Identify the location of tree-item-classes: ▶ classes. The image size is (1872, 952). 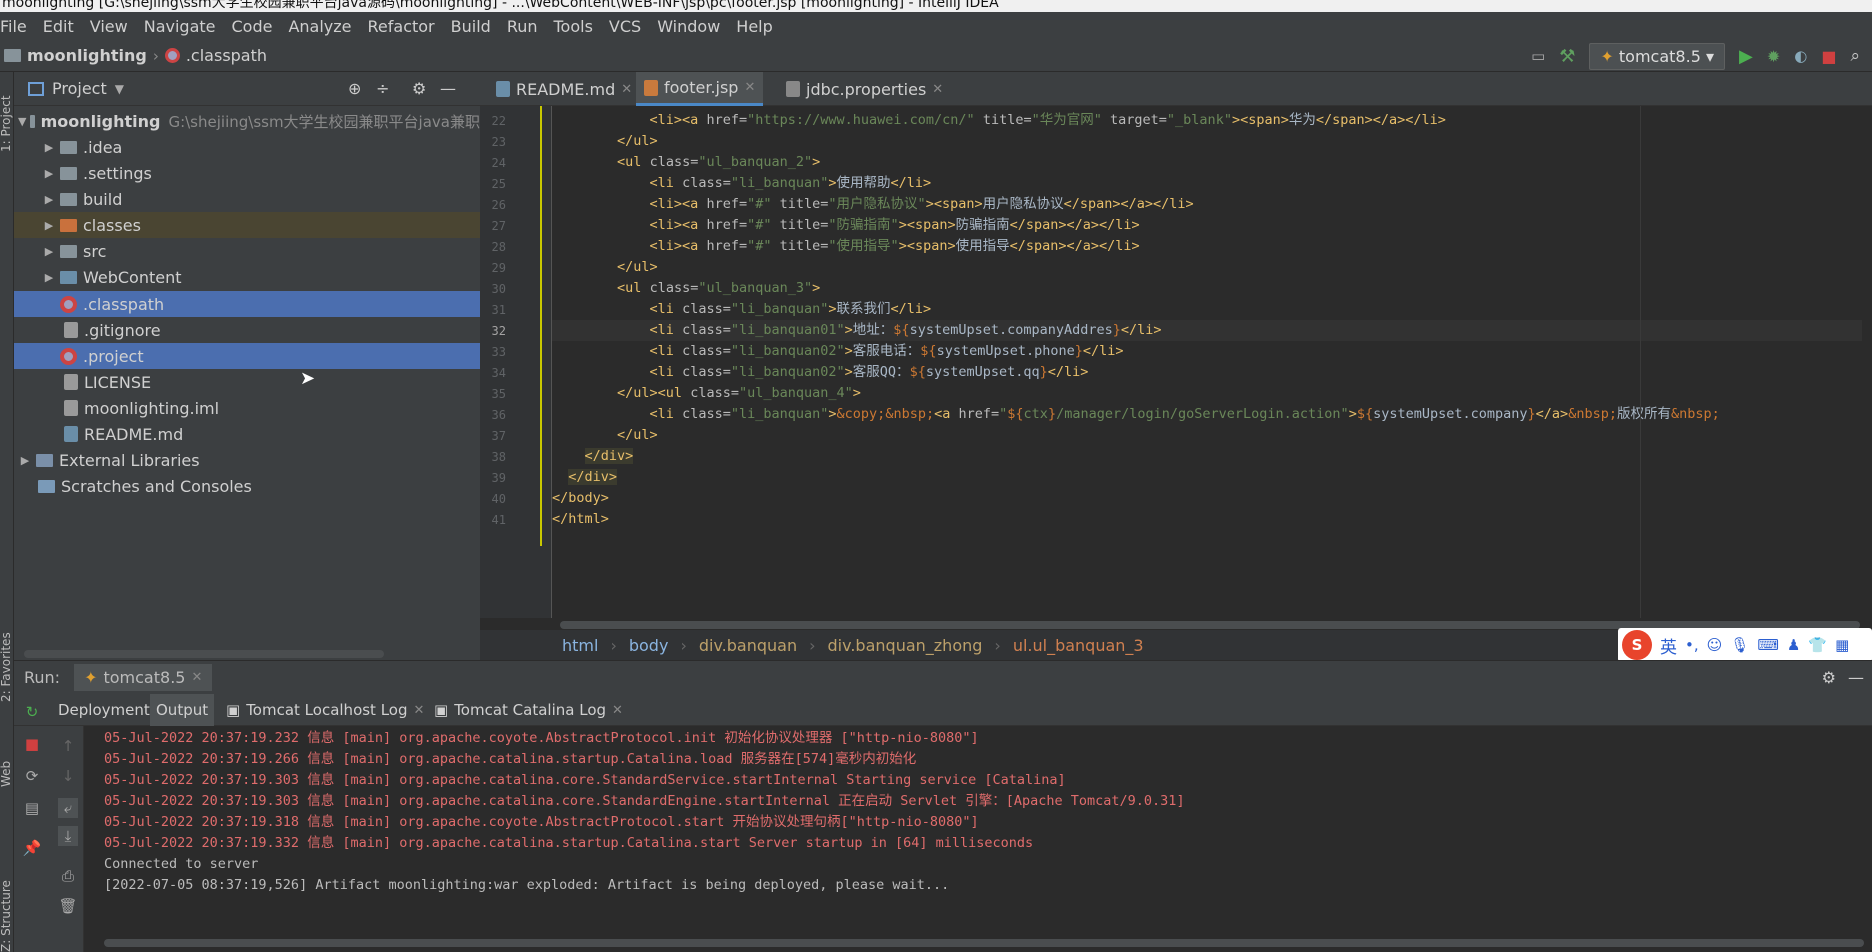
(247, 225).